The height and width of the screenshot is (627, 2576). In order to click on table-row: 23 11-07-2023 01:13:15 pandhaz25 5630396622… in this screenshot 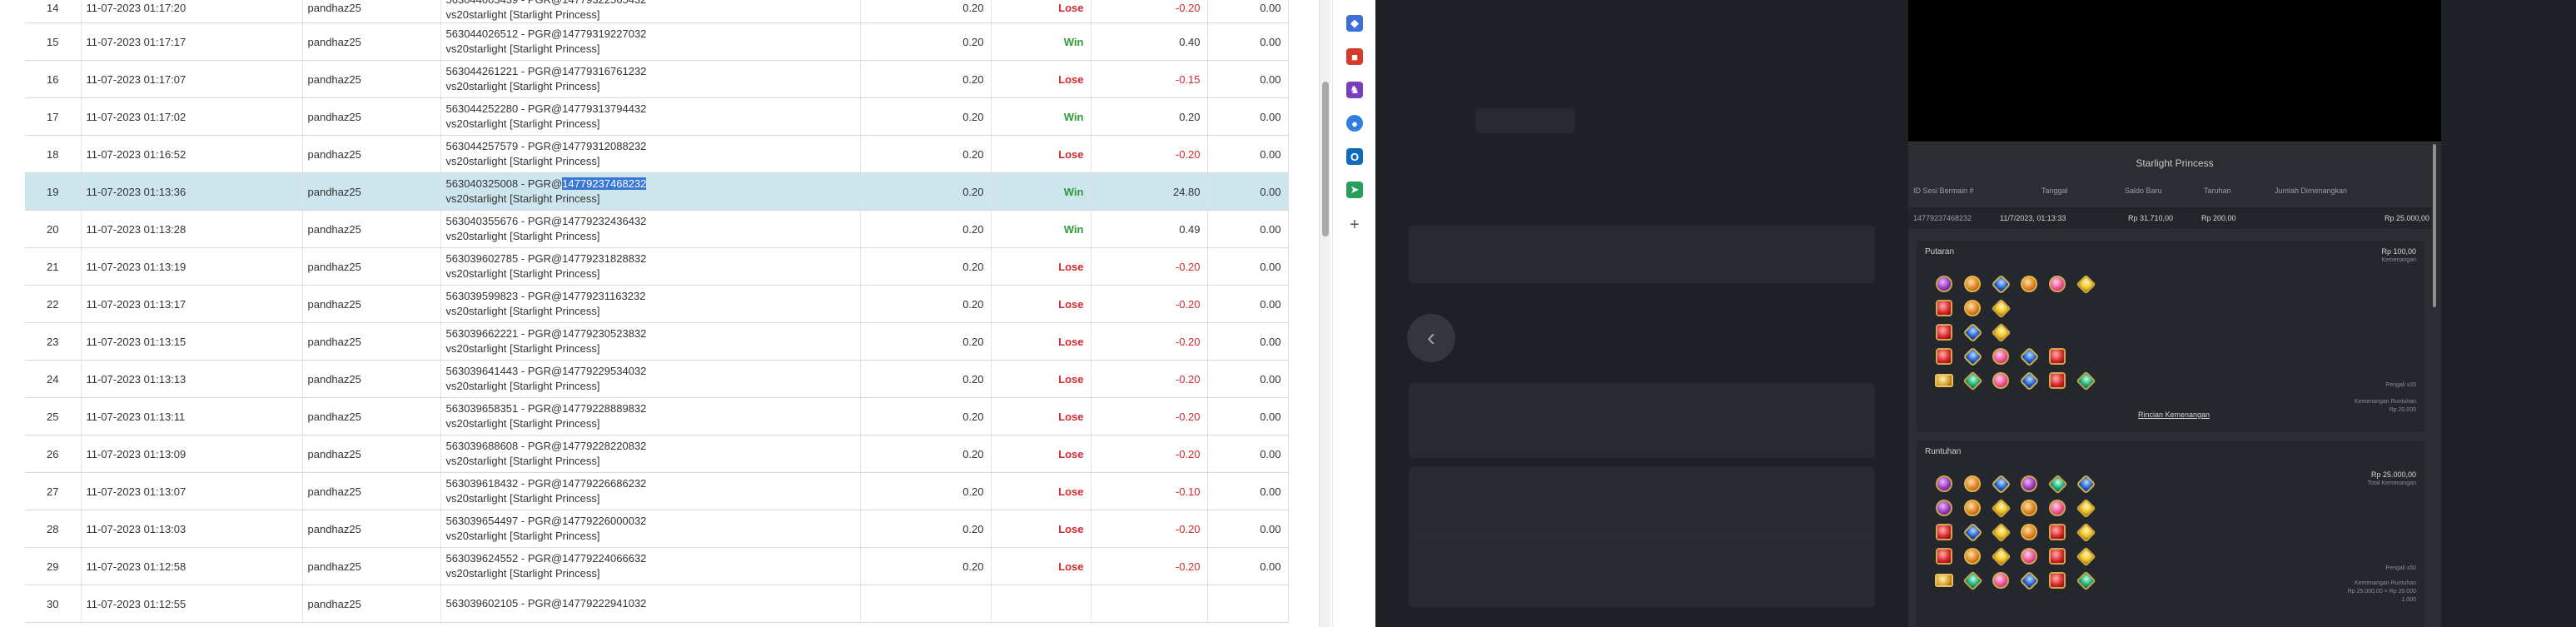, I will do `click(657, 341)`.